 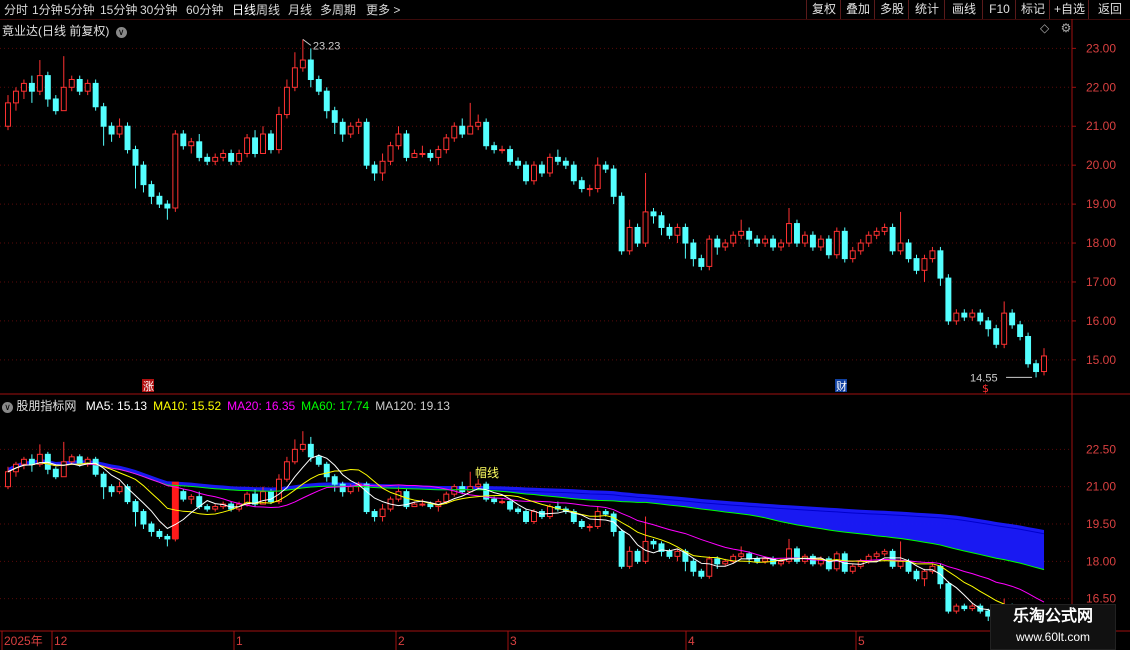 I want to click on period-tab-3: 15分钟, so click(x=118, y=10).